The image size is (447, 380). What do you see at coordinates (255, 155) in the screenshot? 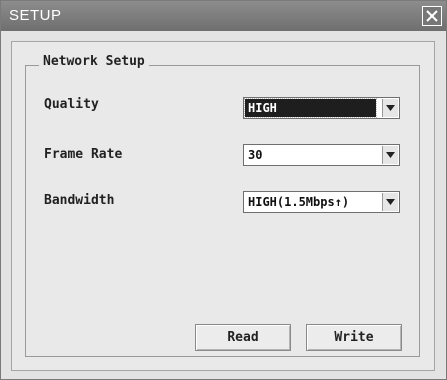
I see `frame-rate-value: 30` at bounding box center [255, 155].